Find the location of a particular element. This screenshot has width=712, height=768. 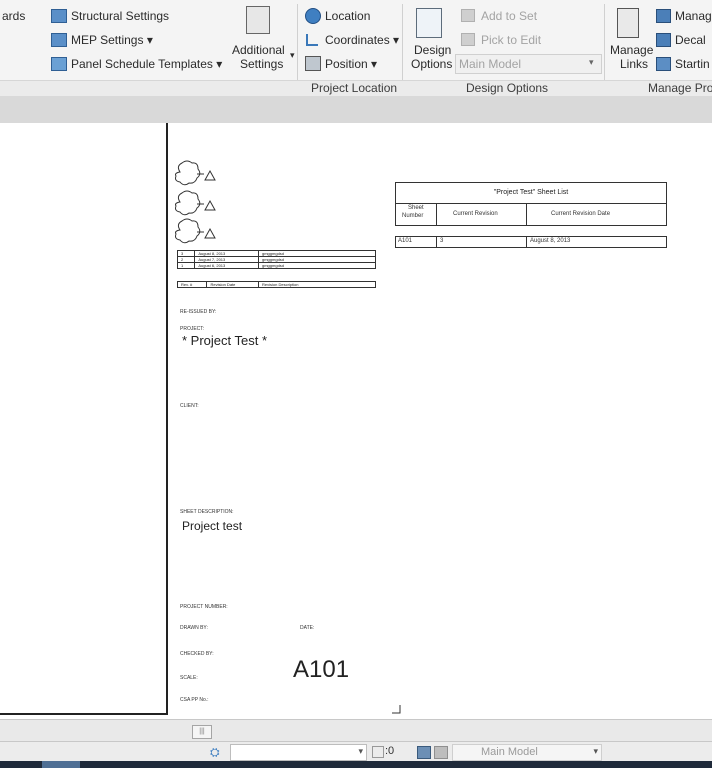

ribbon-truncated-label: ards is located at coordinates (13, 16).